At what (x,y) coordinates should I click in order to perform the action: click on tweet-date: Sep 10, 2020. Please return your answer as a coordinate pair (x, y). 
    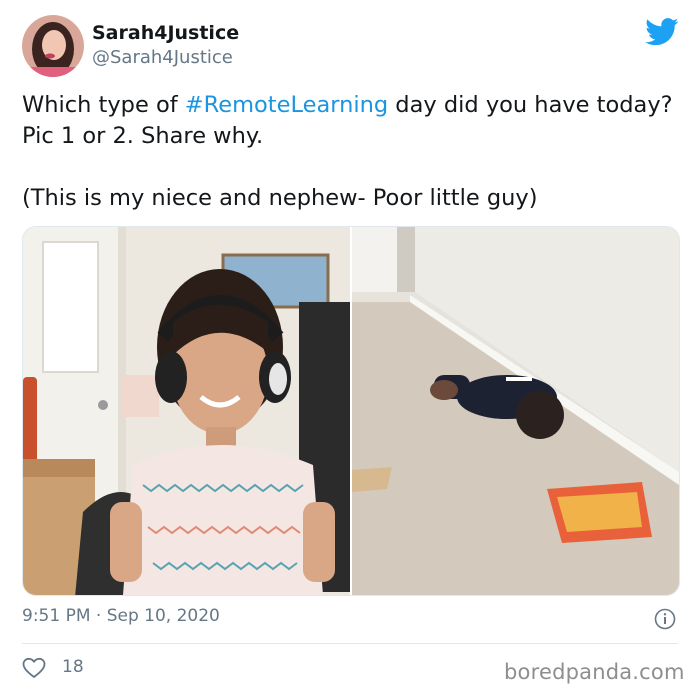
    Looking at the image, I should click on (163, 616).